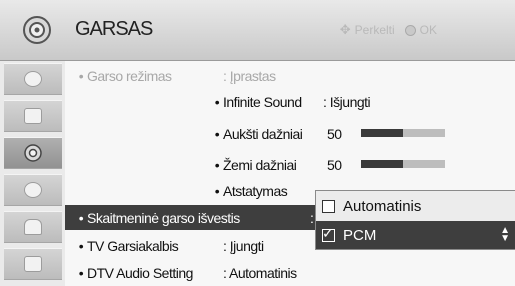  Describe the element at coordinates (260, 272) in the screenshot. I see `dtv-audio-value: : Automatinis` at that location.